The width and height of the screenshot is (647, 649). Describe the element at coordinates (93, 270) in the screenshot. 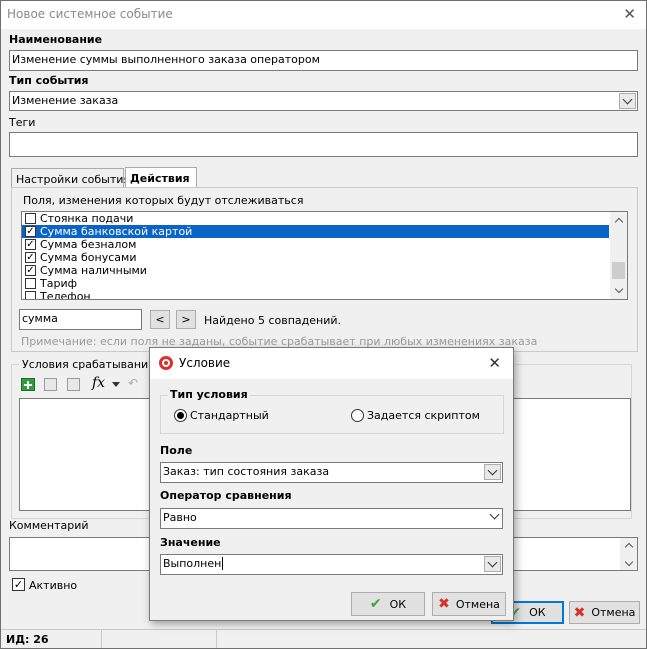

I see `list-item-label: Сумма наличными` at that location.